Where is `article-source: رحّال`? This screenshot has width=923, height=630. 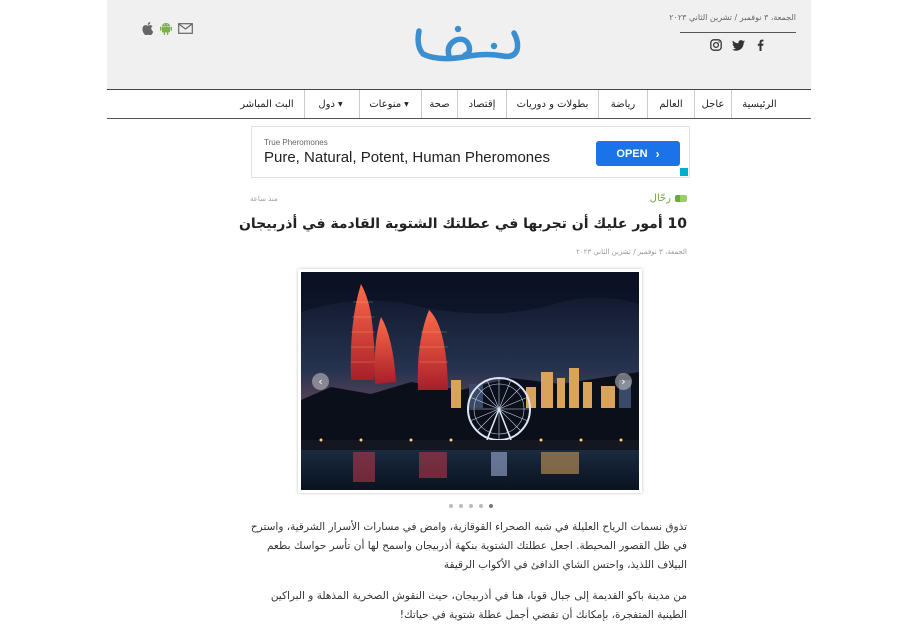 article-source: رحّال is located at coordinates (668, 198).